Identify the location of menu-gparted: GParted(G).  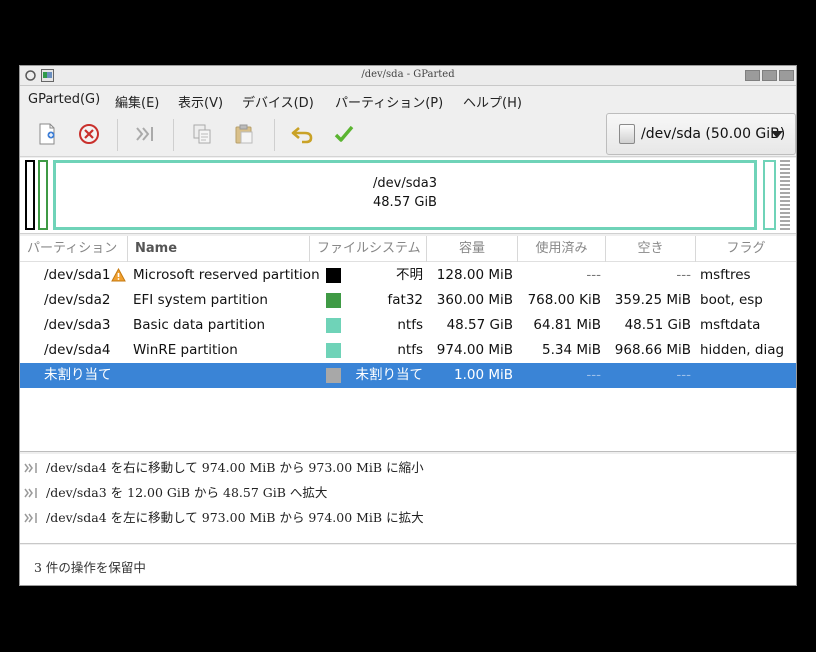
(64, 99).